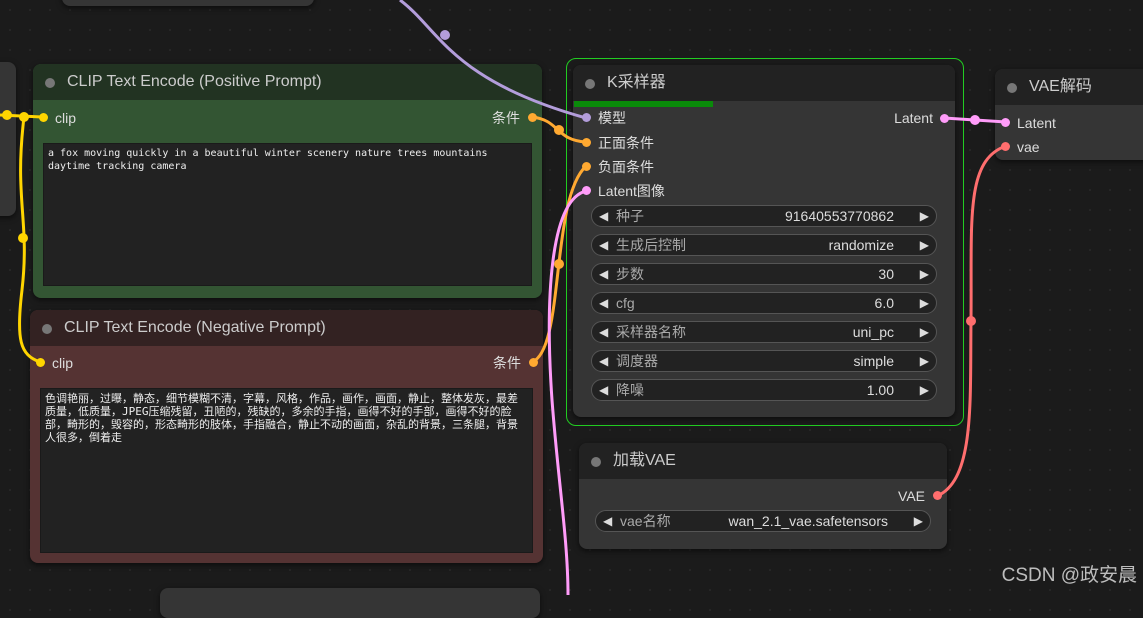 The width and height of the screenshot is (1143, 618). Describe the element at coordinates (1069, 114) in the screenshot. I see `vae-decode-node: VAE解码 Latent vae` at that location.